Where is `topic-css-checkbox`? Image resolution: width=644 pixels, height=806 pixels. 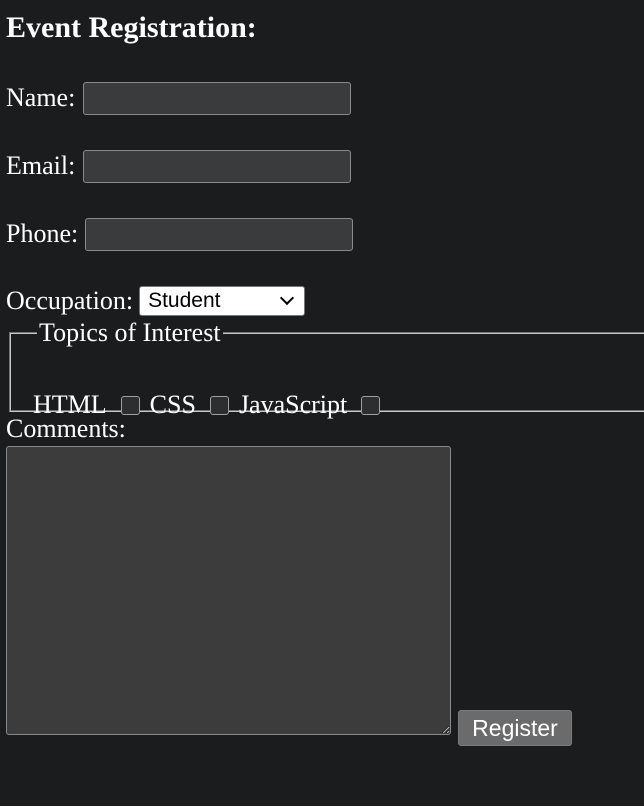 topic-css-checkbox is located at coordinates (219, 405).